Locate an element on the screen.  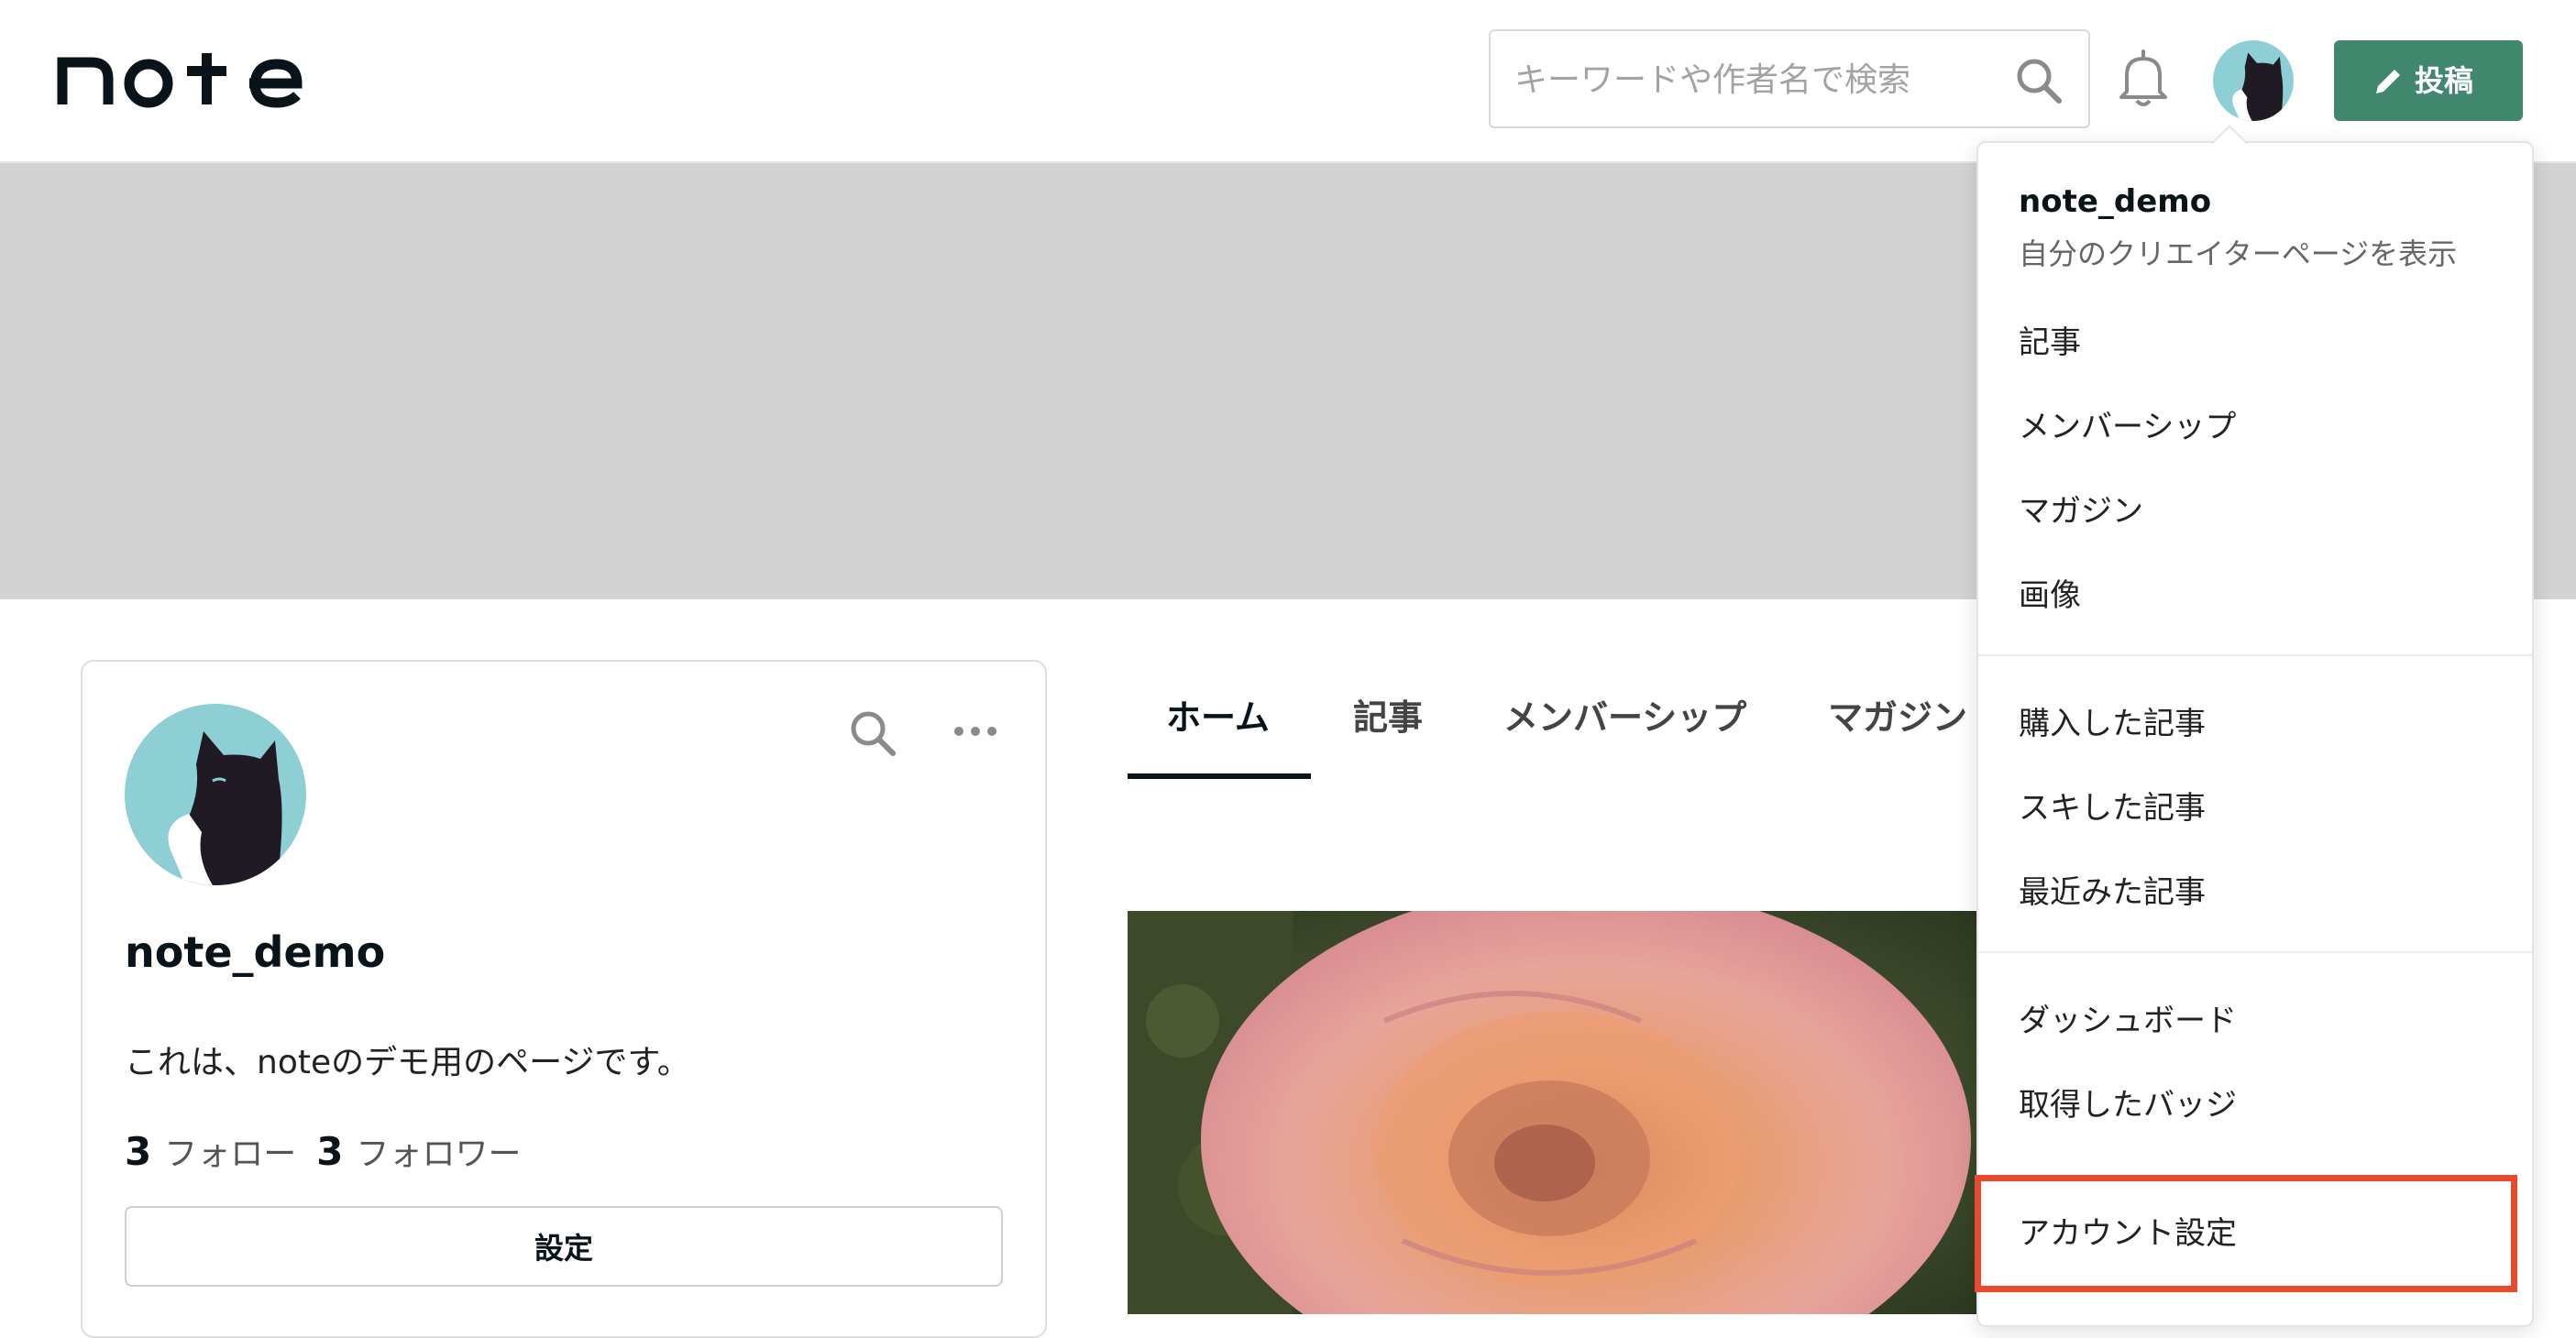
header: 投稿 is located at coordinates (1288, 81).